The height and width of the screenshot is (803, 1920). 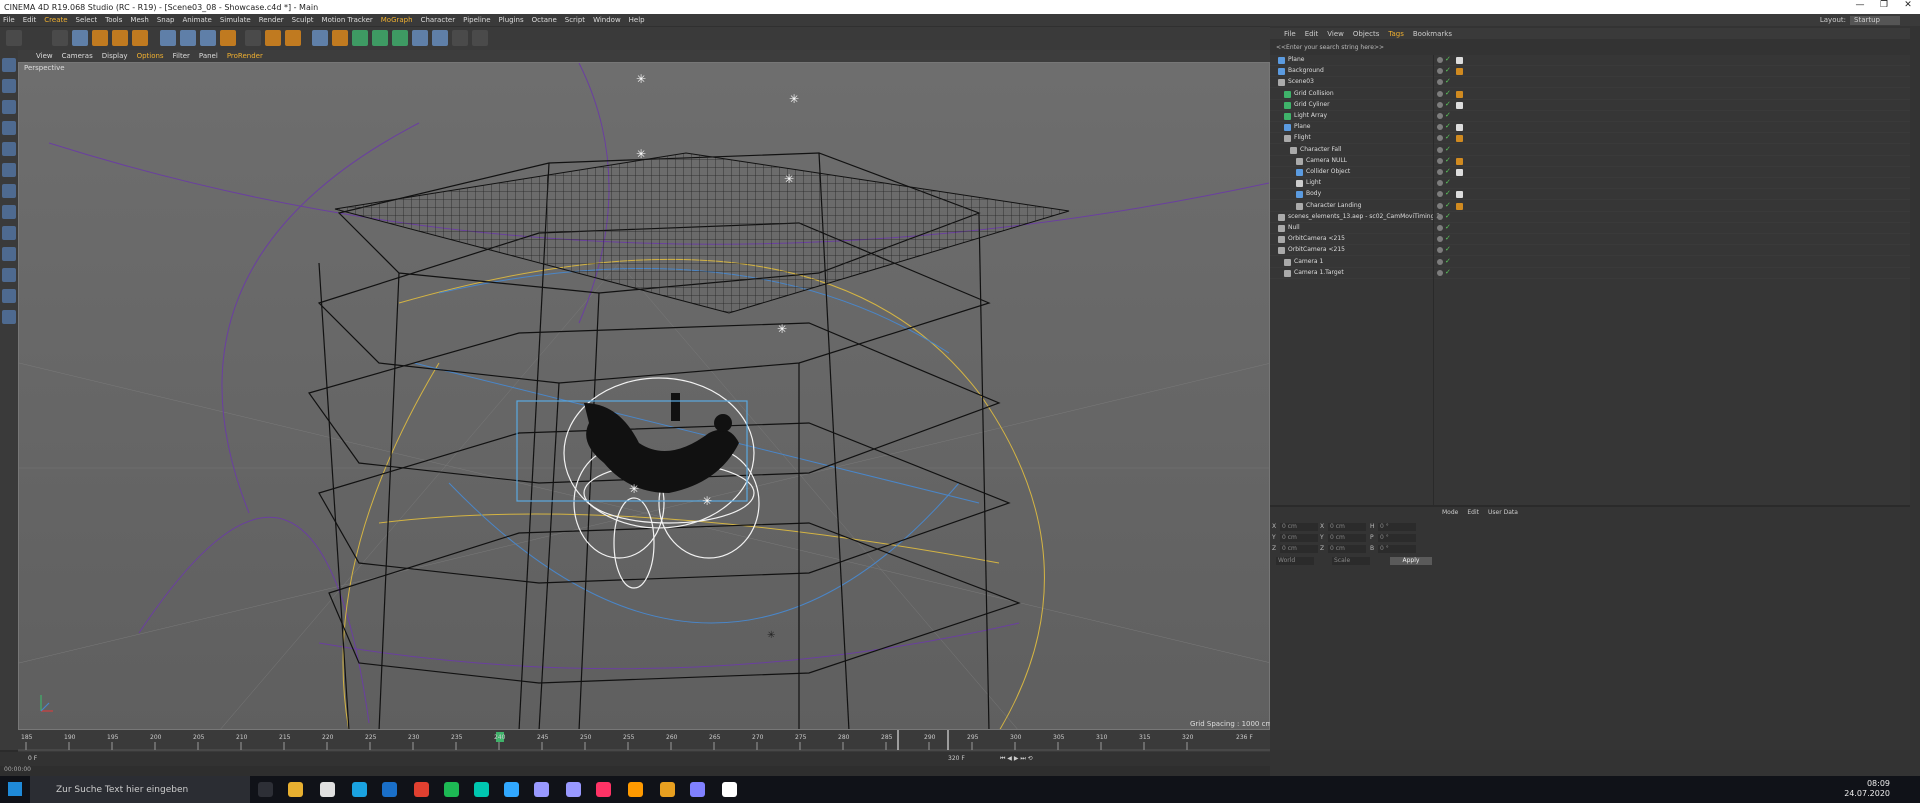 I want to click on x-axis-icon, so click(x=168, y=38).